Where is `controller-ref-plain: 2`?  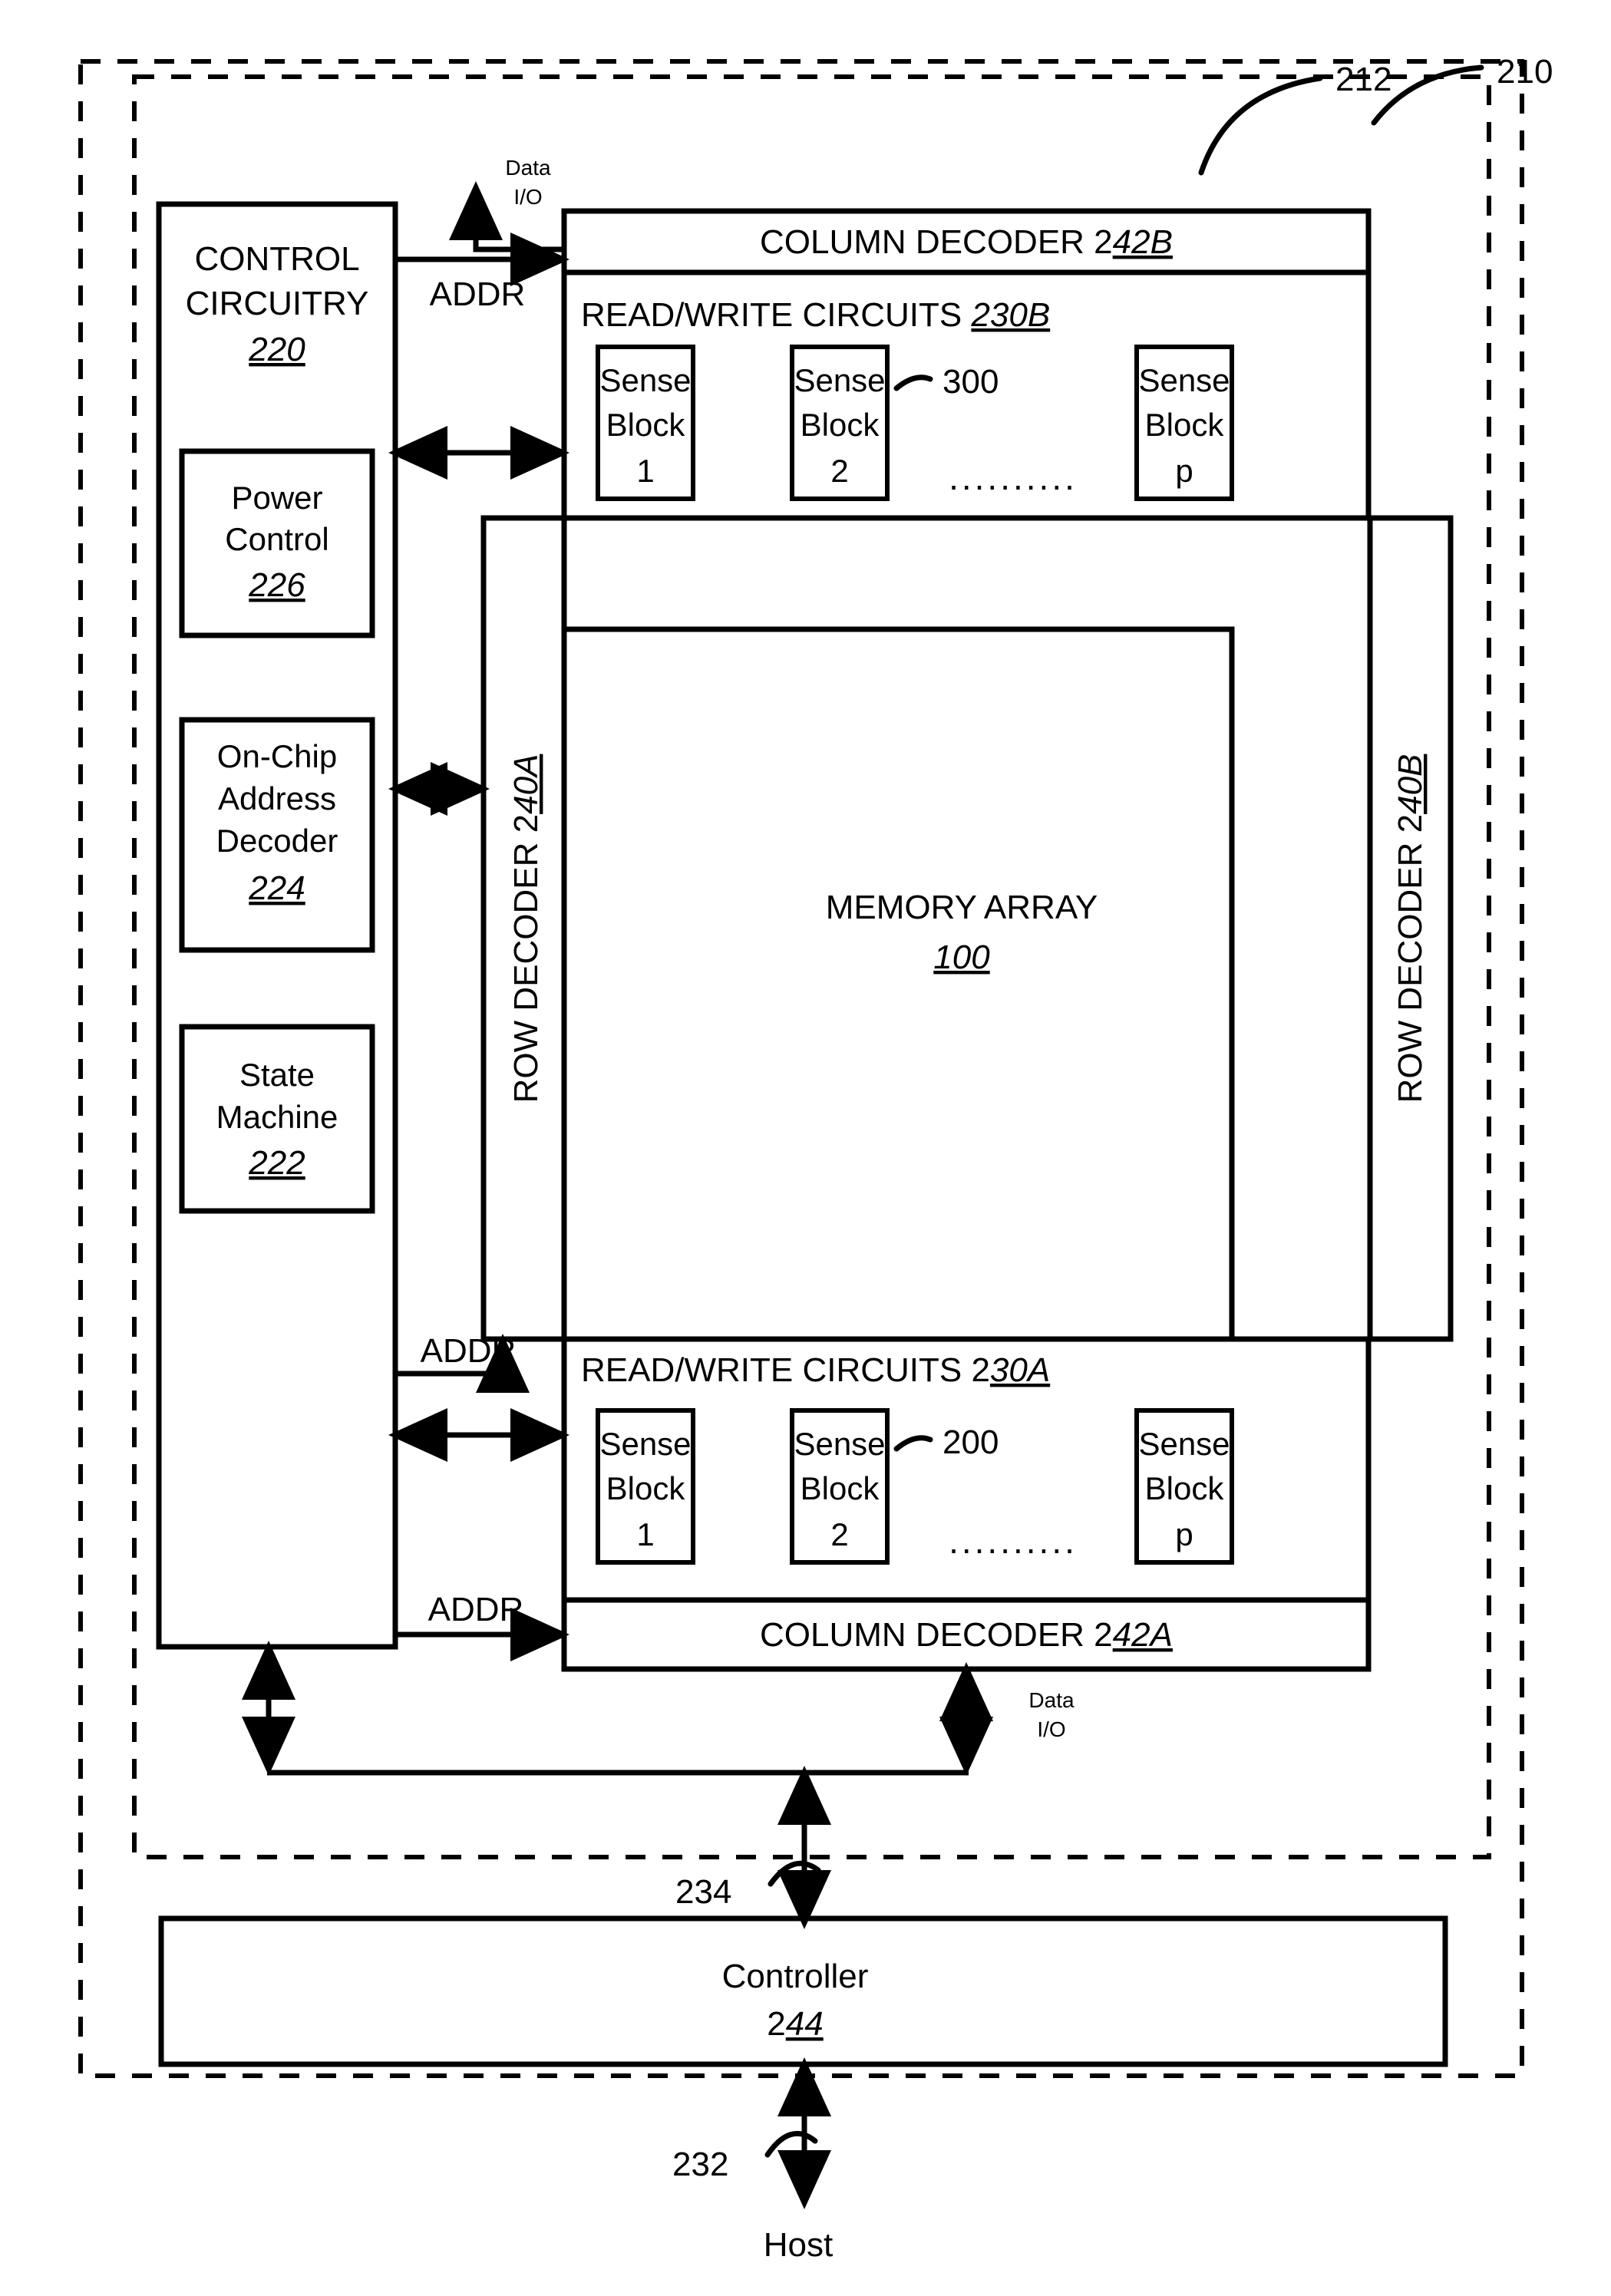
controller-ref-plain: 2 is located at coordinates (776, 2024).